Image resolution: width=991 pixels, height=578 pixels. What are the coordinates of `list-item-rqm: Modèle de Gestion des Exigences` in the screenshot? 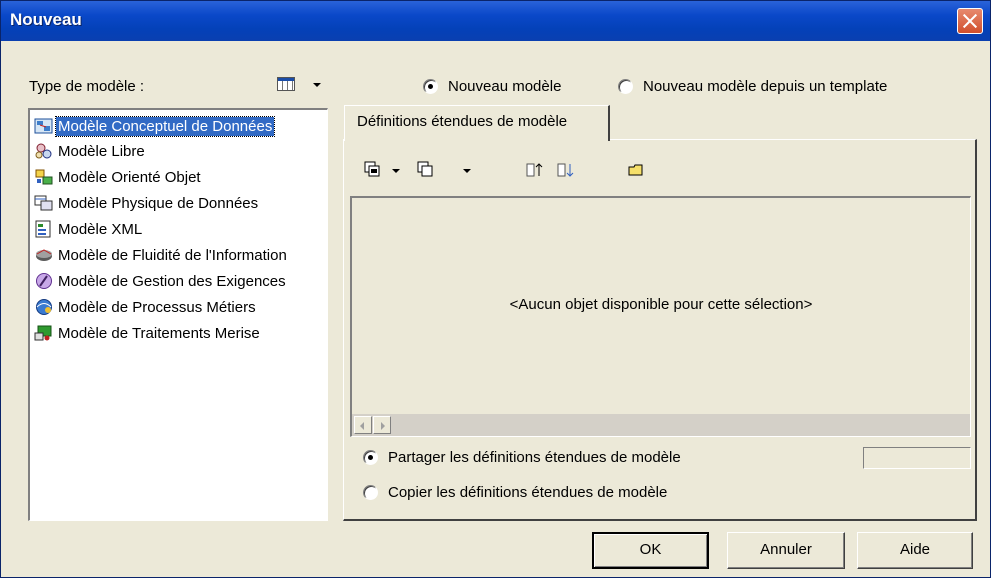 It's located at (161, 282).